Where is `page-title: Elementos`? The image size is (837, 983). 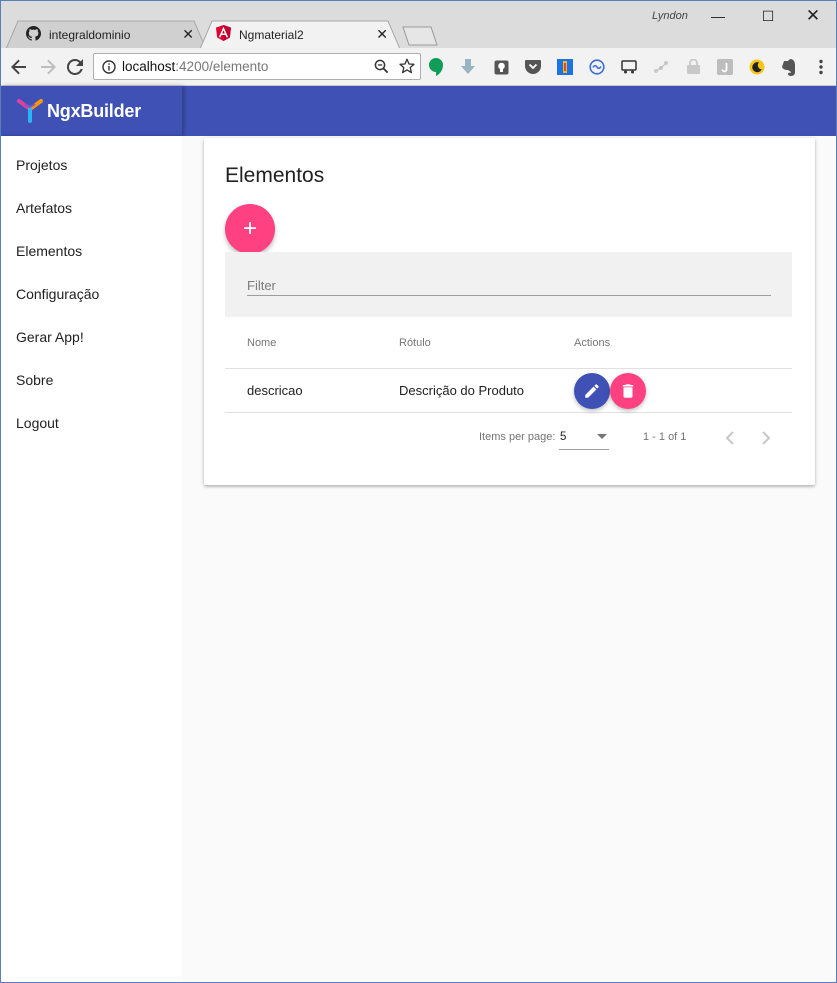 page-title: Elementos is located at coordinates (275, 175).